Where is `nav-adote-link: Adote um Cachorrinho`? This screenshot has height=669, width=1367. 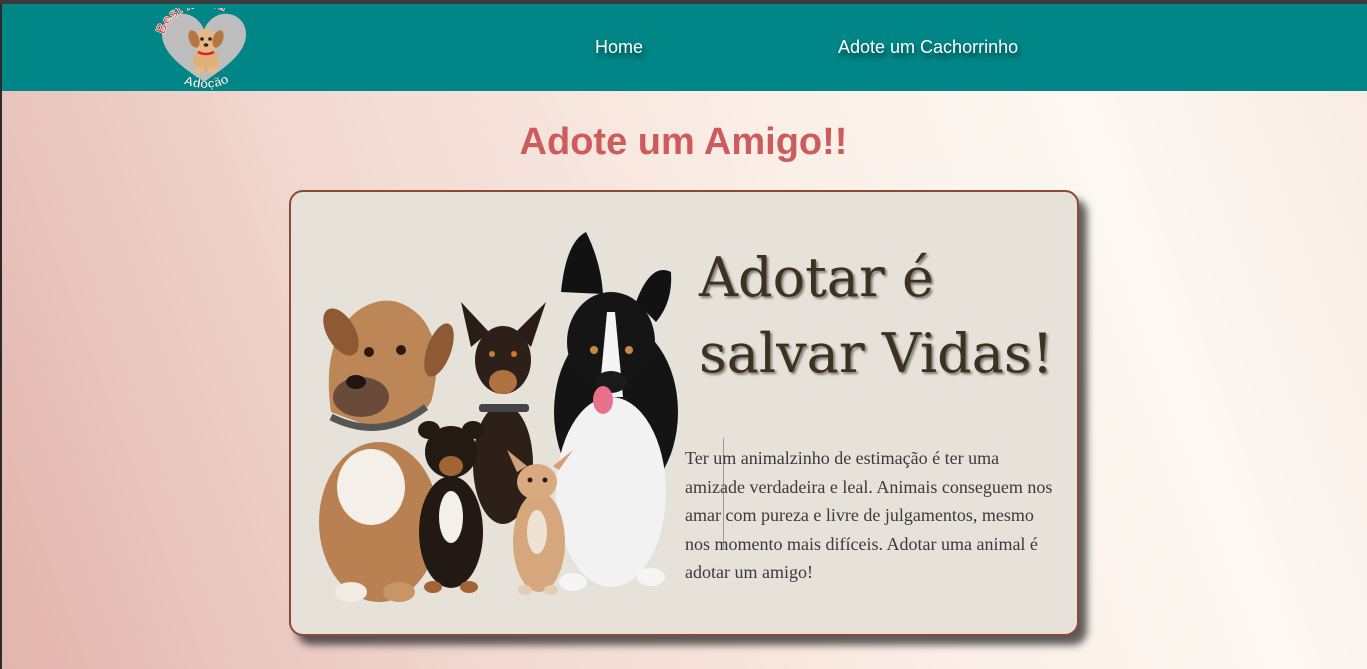
nav-adote-link: Adote um Cachorrinho is located at coordinates (928, 47).